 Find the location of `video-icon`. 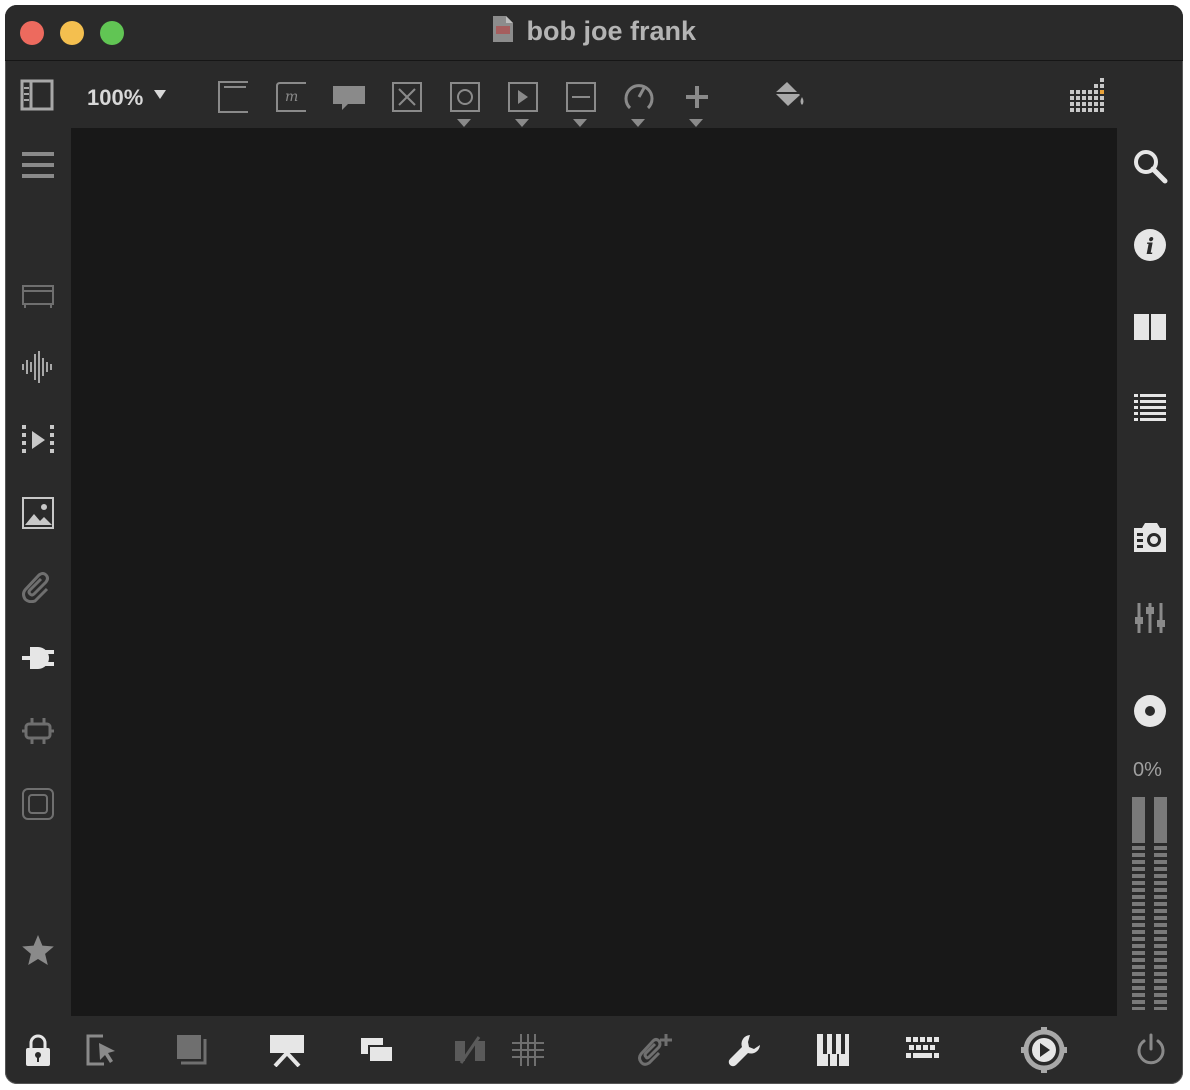

video-icon is located at coordinates (38, 440).